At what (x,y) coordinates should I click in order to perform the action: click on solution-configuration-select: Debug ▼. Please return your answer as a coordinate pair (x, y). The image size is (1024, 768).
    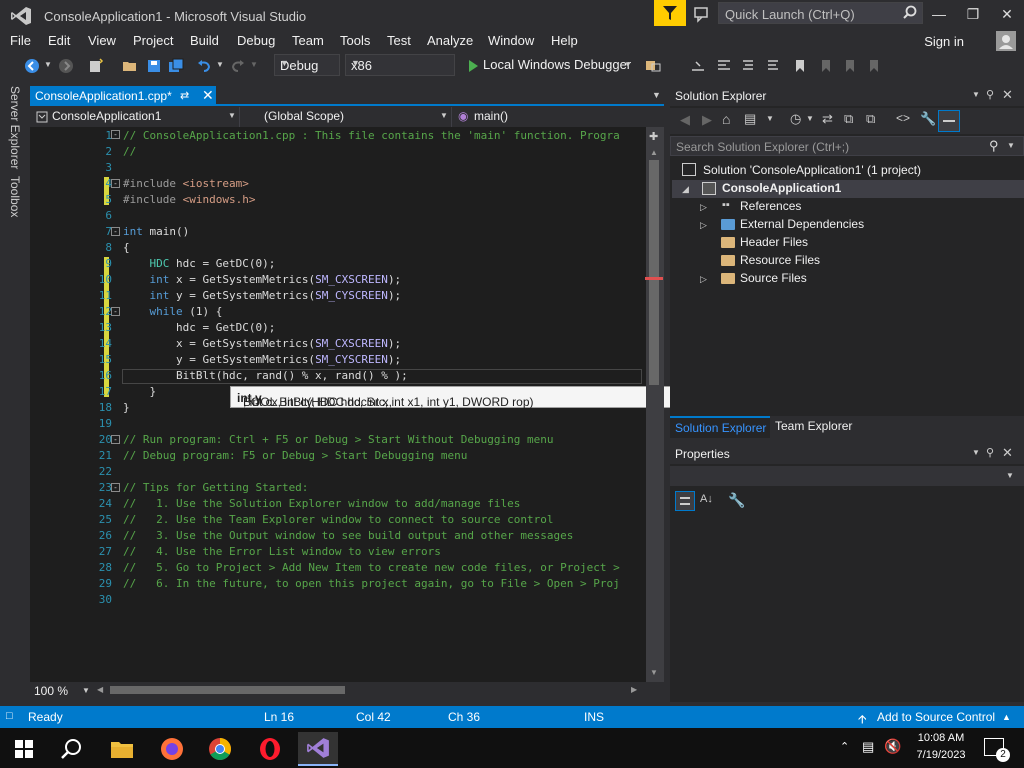
    Looking at the image, I should click on (307, 65).